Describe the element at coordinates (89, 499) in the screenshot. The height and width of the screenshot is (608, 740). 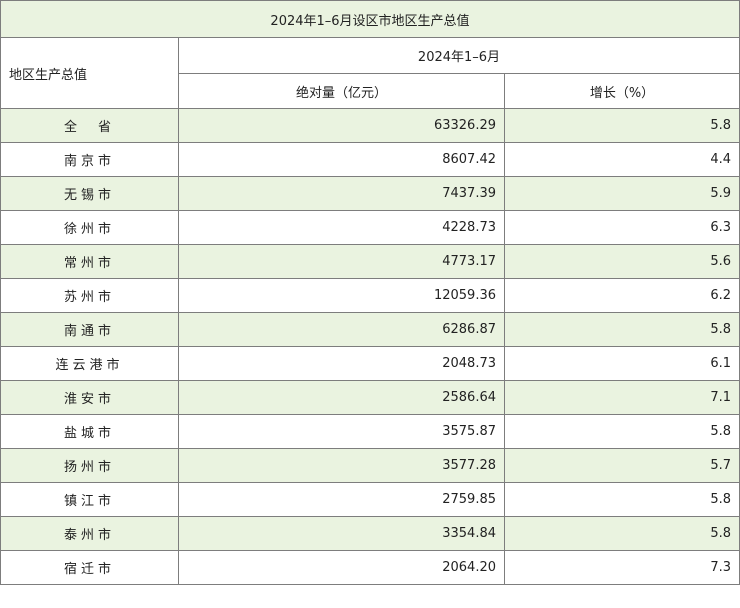
I see `region-name: 镇江市` at that location.